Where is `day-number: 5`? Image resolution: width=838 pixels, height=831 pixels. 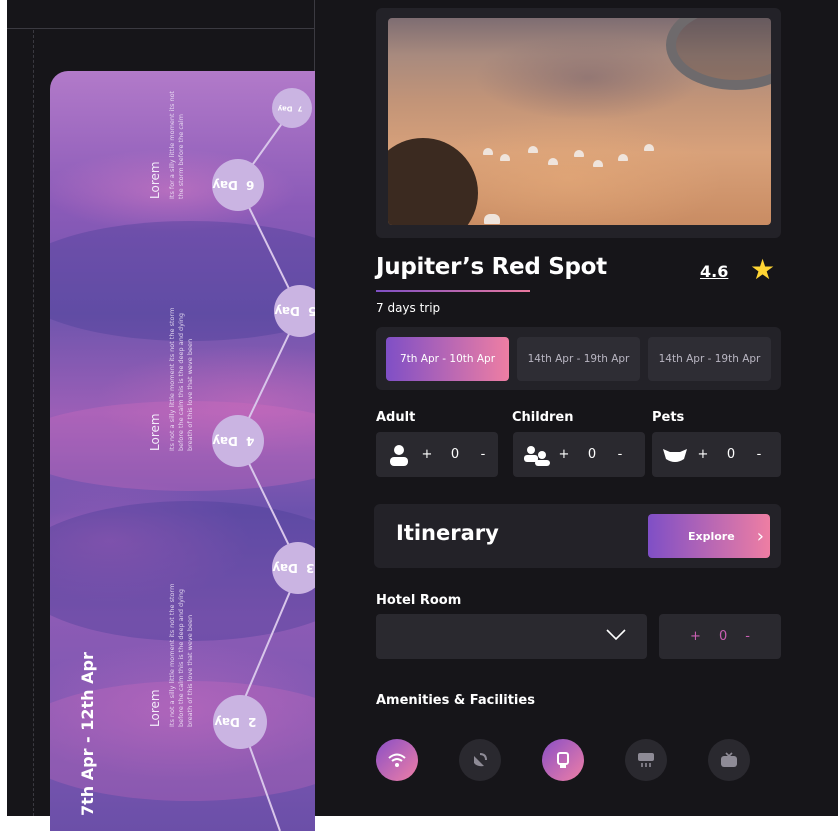
day-number: 5 is located at coordinates (307, 311).